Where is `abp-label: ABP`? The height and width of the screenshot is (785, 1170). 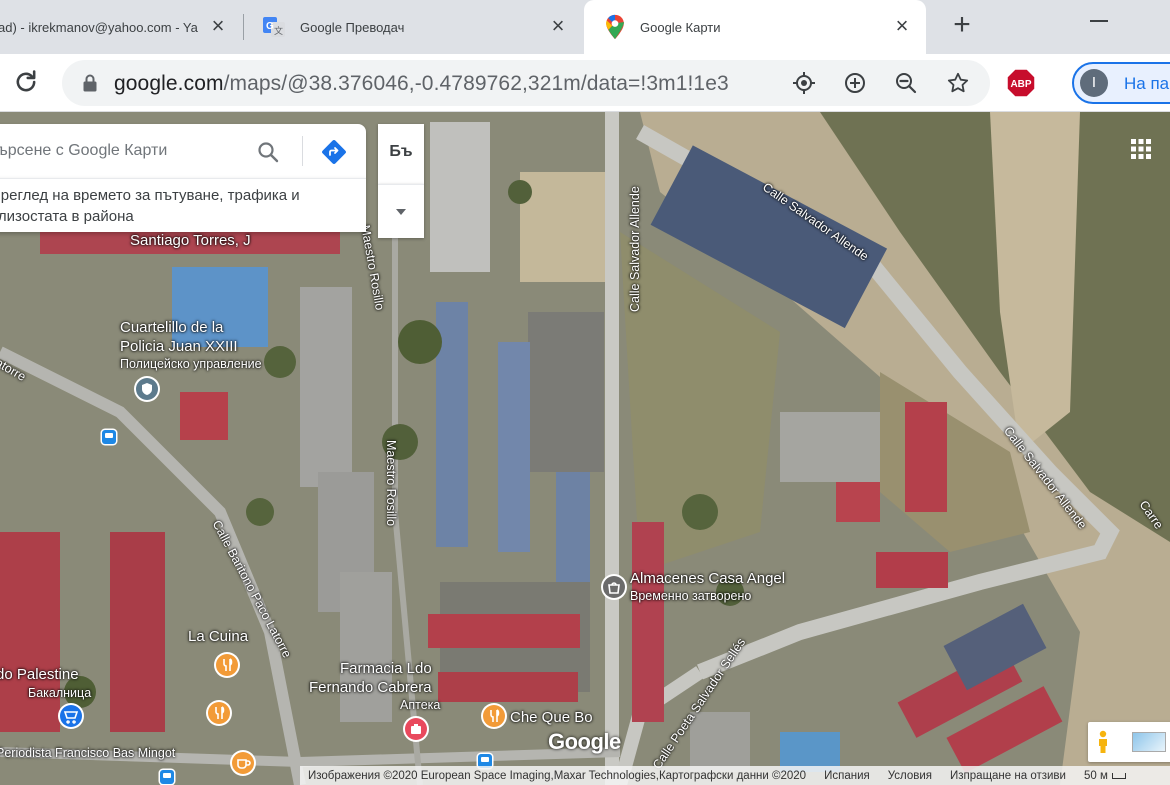
abp-label: ABP is located at coordinates (1020, 84).